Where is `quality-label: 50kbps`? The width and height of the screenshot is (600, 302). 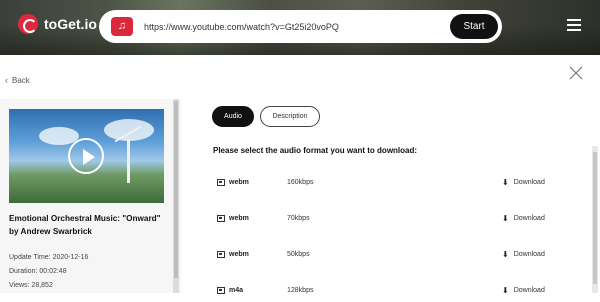 quality-label: 50kbps is located at coordinates (298, 254).